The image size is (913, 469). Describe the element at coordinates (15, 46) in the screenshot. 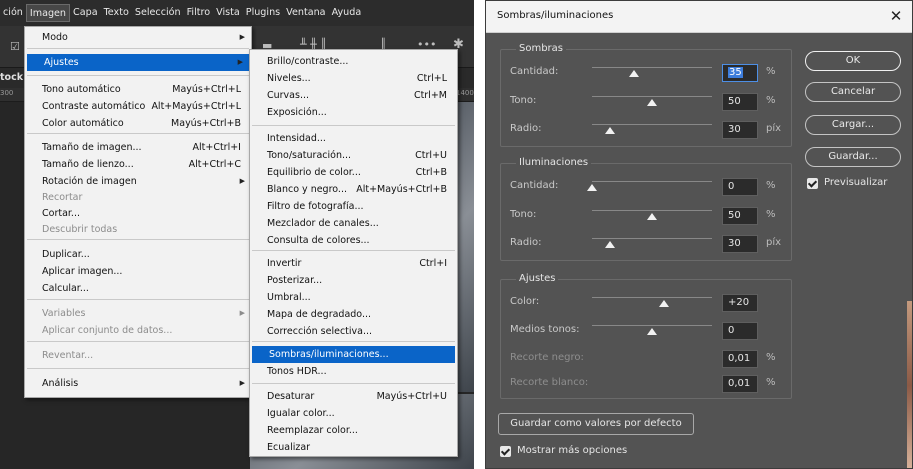

I see `checkbox-icon: ☑` at that location.